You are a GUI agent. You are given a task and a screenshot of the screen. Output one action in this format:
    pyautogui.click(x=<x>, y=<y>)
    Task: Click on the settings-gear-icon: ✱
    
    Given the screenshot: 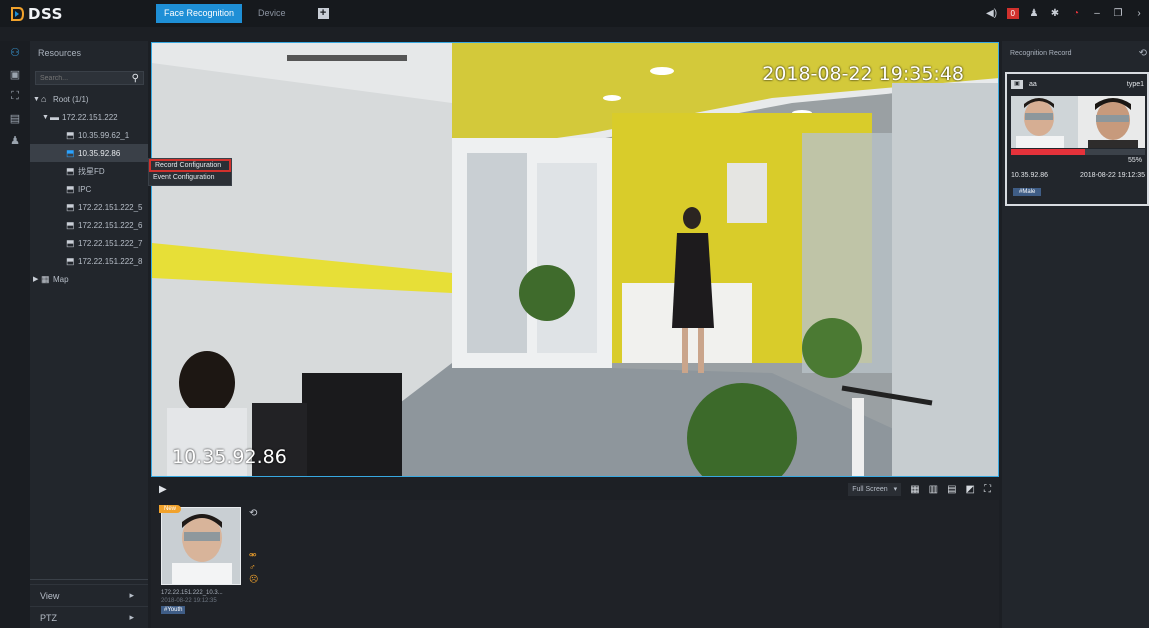 What is the action you would take?
    pyautogui.click(x=1055, y=13)
    